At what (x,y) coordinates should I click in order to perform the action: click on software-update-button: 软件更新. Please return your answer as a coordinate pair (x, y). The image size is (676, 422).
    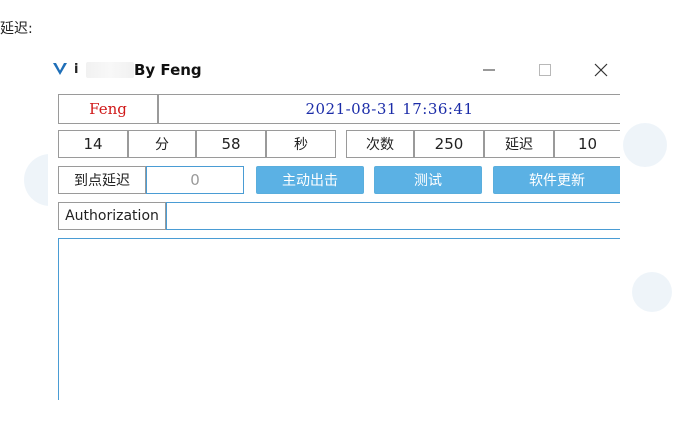
    Looking at the image, I should click on (556, 180).